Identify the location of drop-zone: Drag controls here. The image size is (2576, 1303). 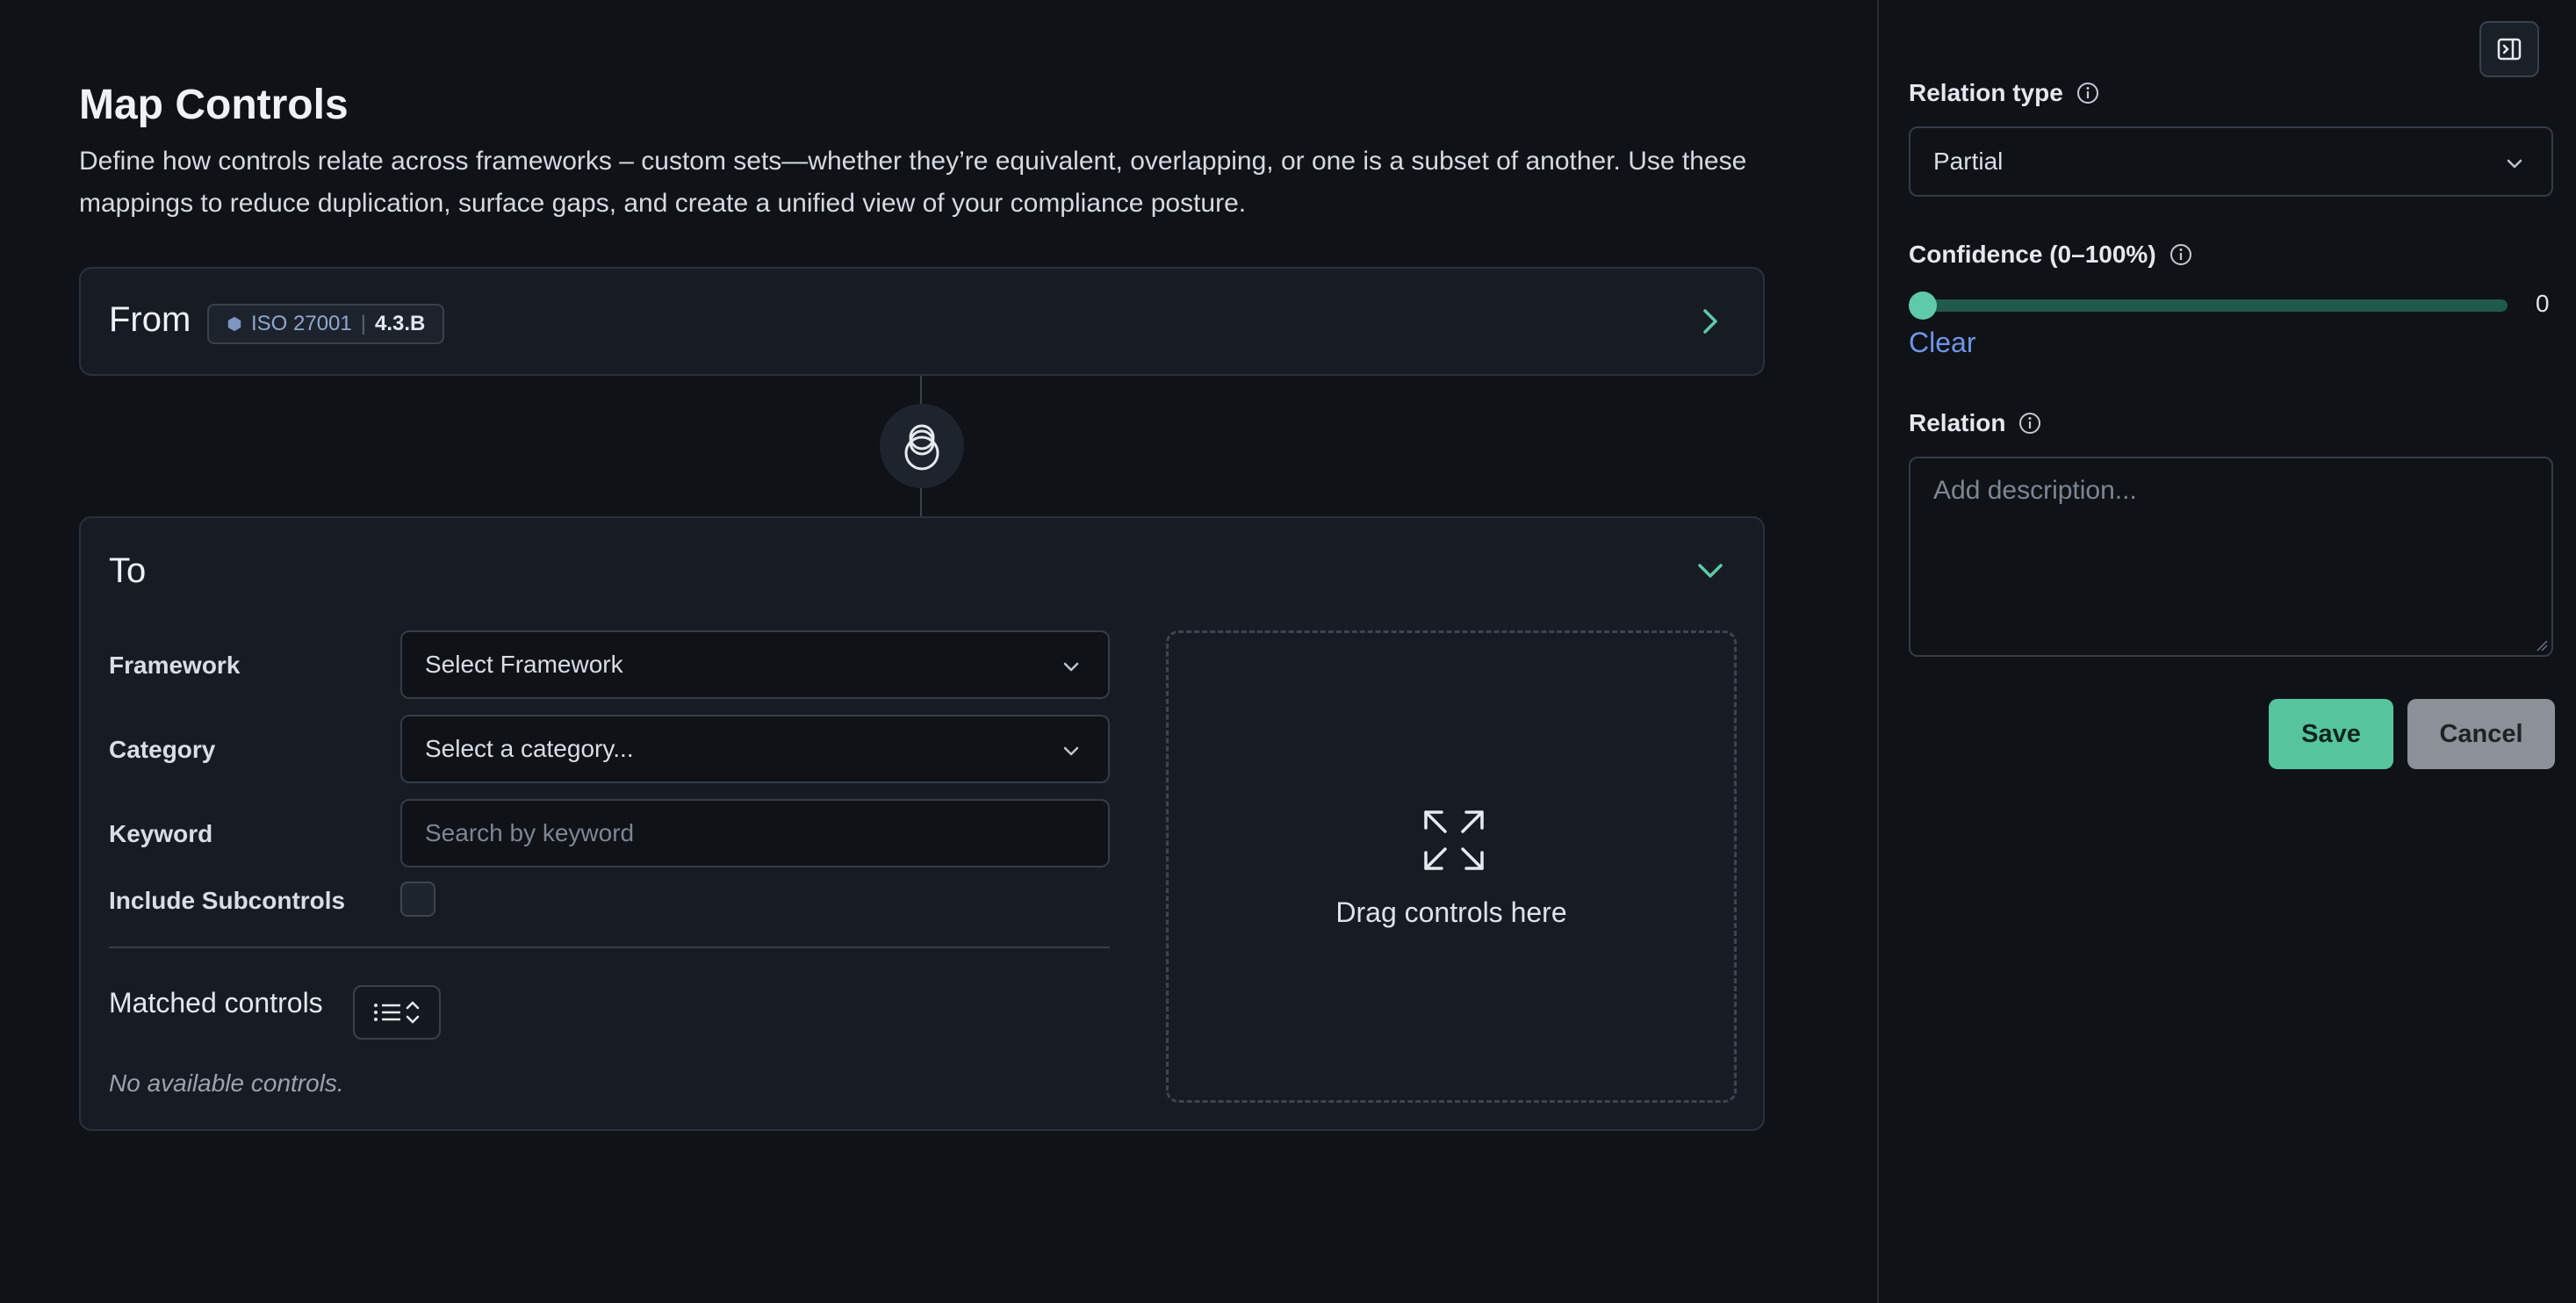
(1451, 866).